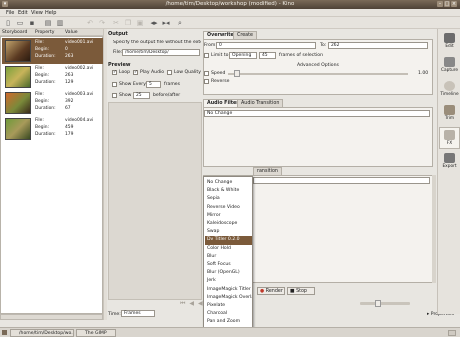  What do you see at coordinates (267, 55) in the screenshot?
I see `limit-spinner: 45` at bounding box center [267, 55].